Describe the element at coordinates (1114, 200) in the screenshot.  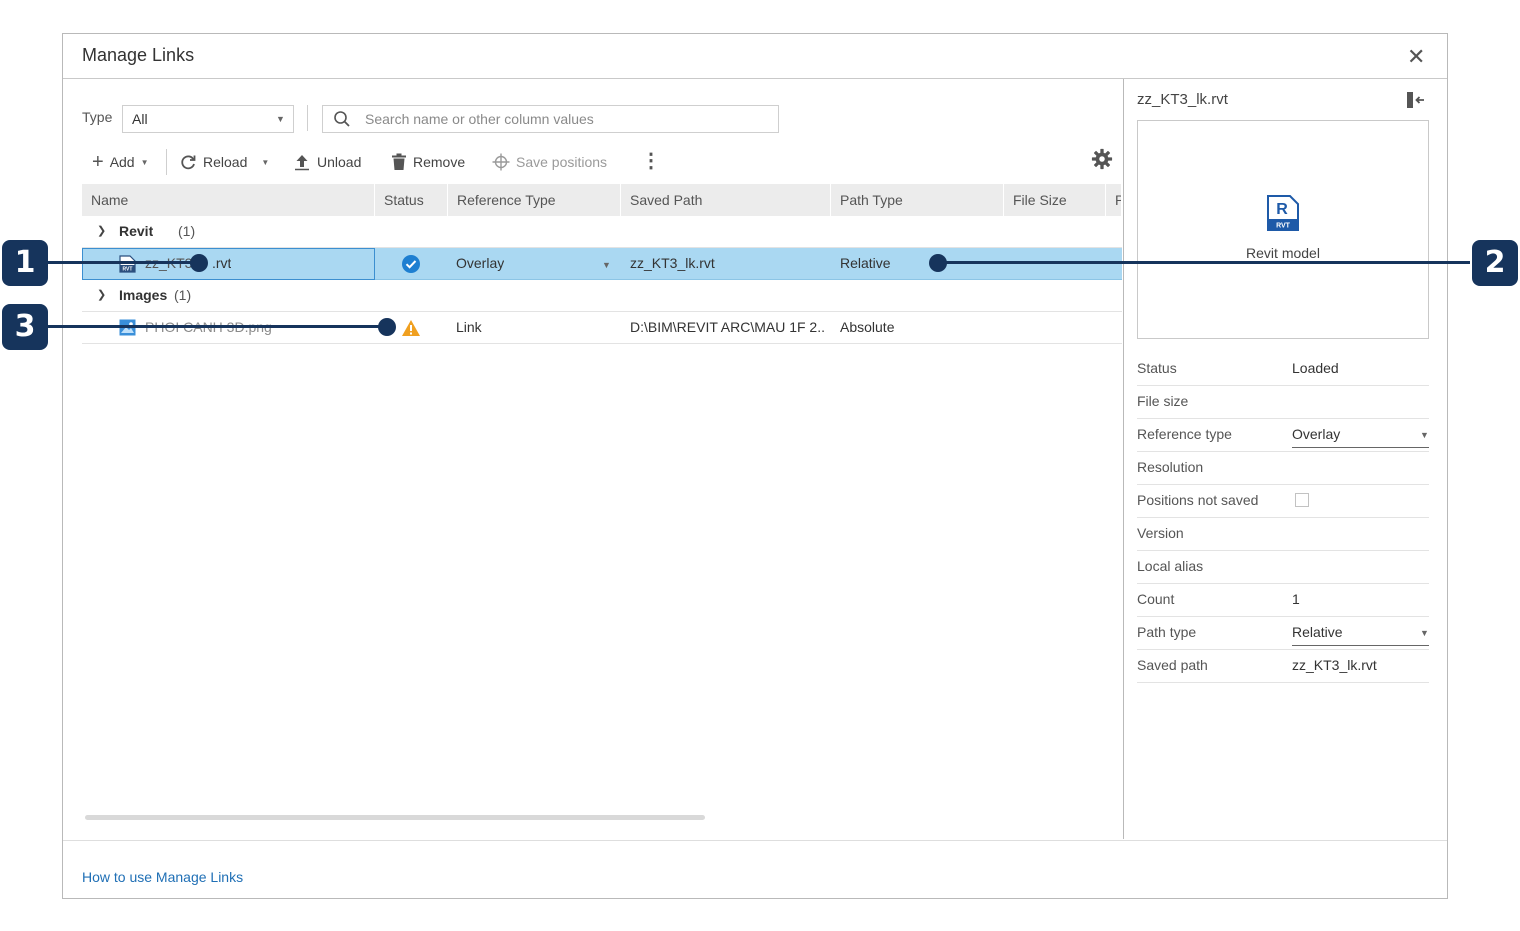
I see `column-header-truncated: P` at that location.